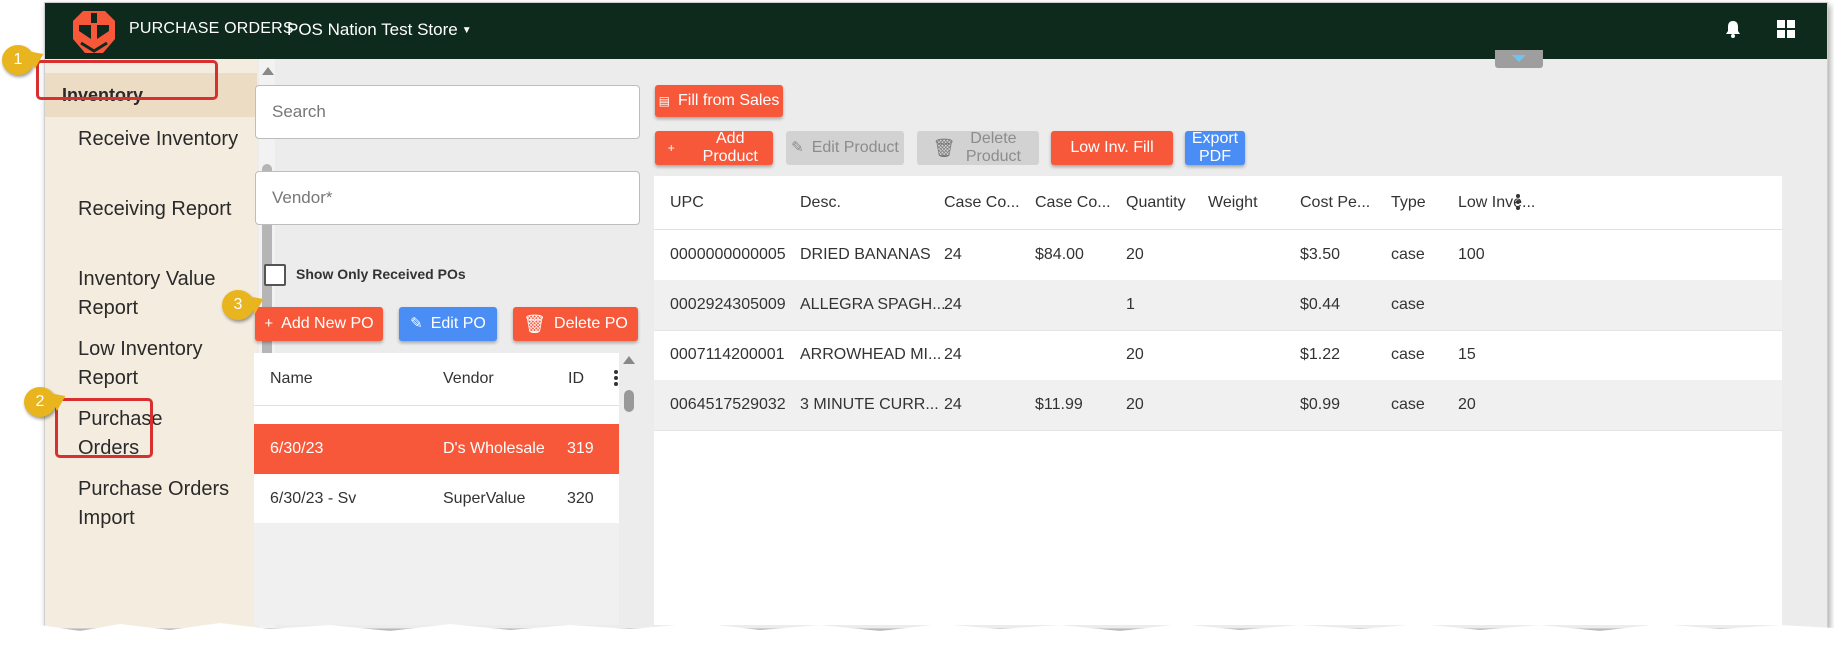 This screenshot has height=645, width=1834. I want to click on chevron-down-icon: ▼, so click(466, 30).